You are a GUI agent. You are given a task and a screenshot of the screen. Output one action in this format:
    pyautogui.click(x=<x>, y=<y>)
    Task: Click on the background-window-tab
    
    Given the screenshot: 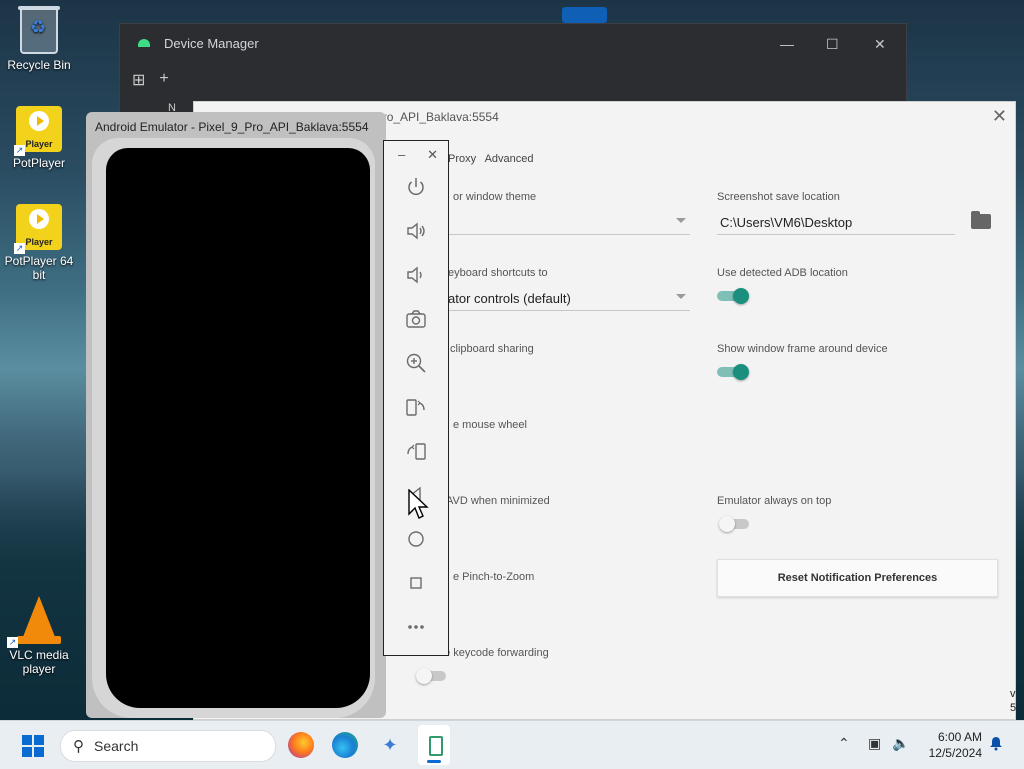 What is the action you would take?
    pyautogui.click(x=584, y=15)
    